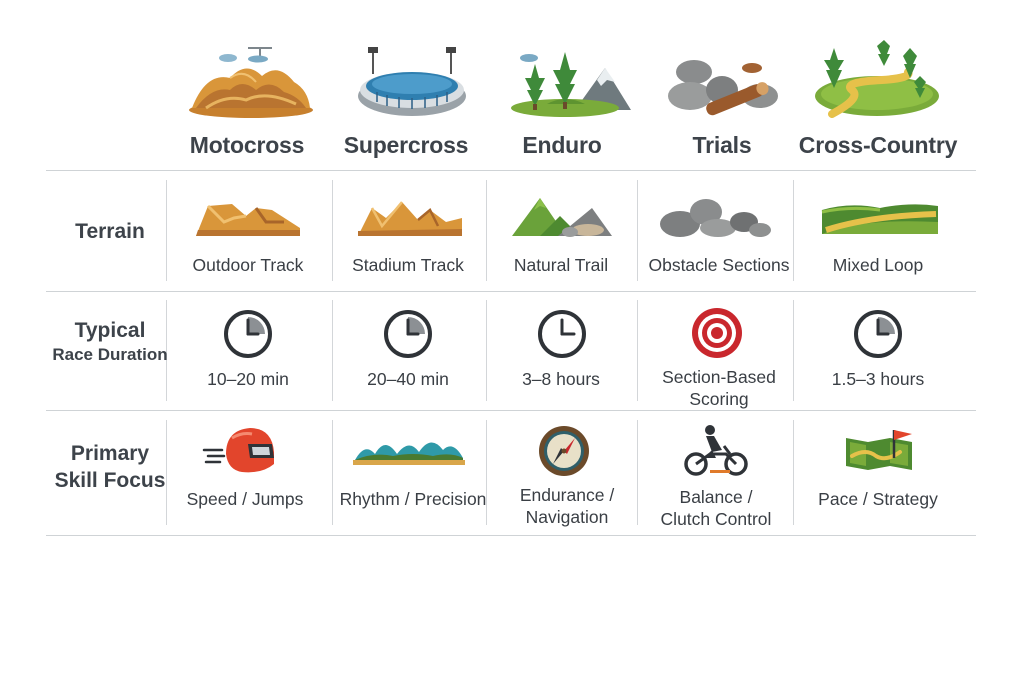  Describe the element at coordinates (251, 82) in the screenshot. I see `dirt-hills-icon` at that location.